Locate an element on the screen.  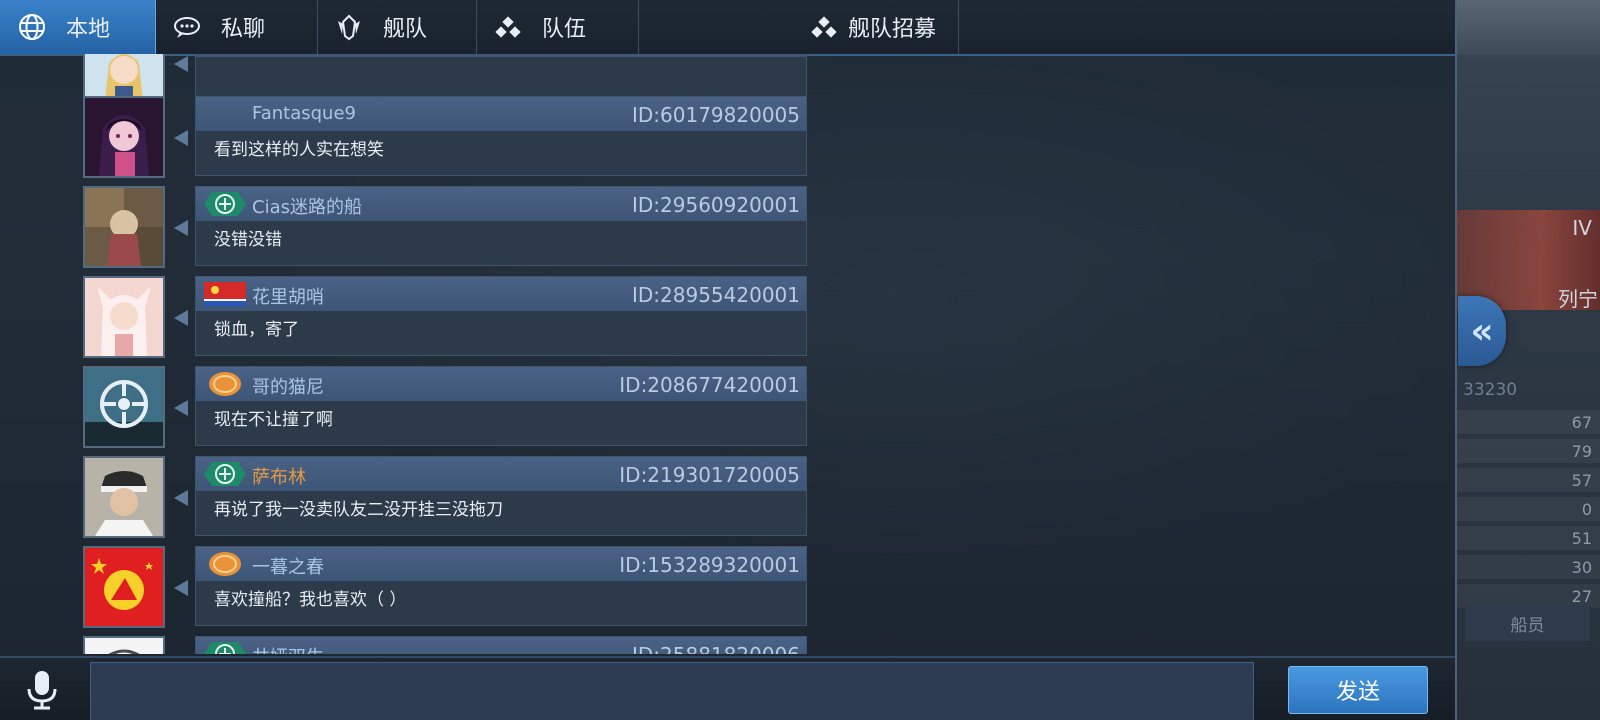
tab-label: 舰队 is located at coordinates (405, 29).